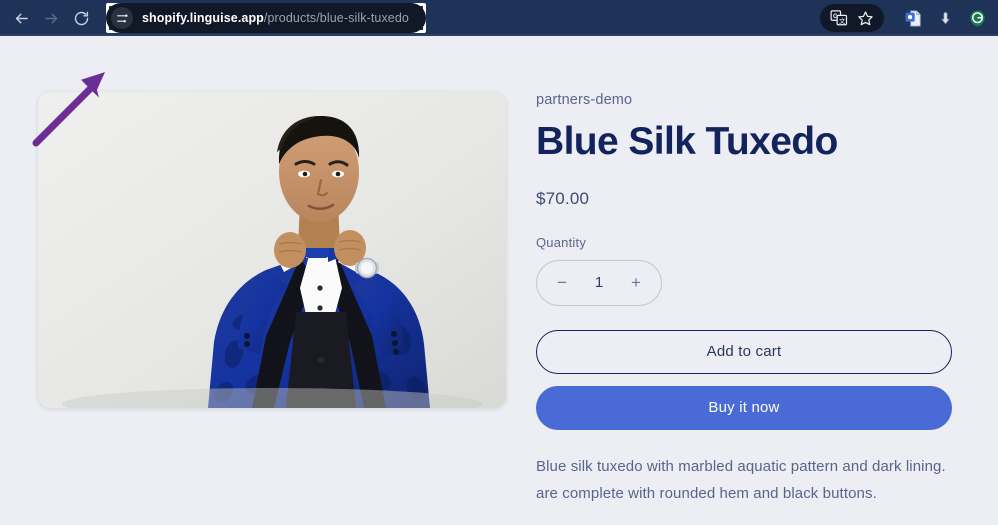  What do you see at coordinates (563, 198) in the screenshot?
I see `product-price: $70.00` at bounding box center [563, 198].